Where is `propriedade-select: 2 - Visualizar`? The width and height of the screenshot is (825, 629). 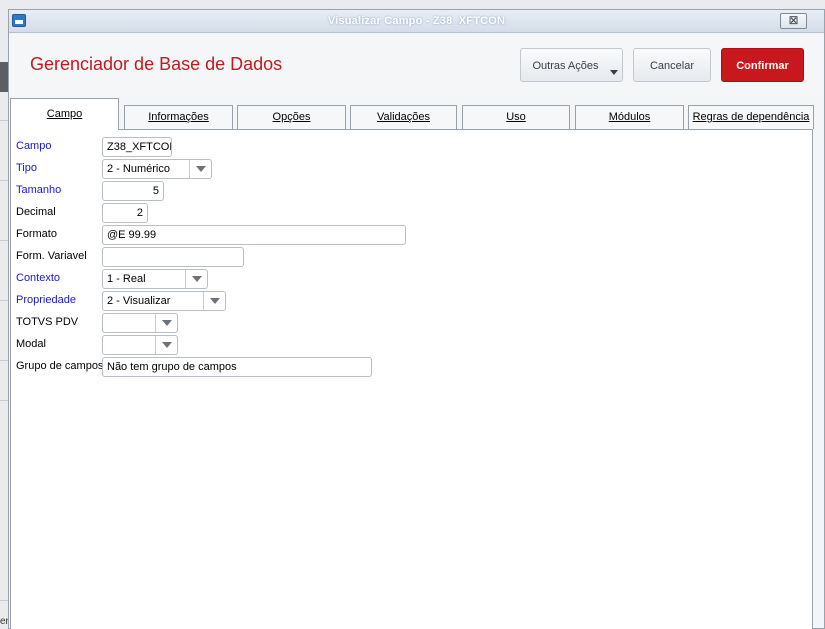
propriedade-select: 2 - Visualizar is located at coordinates (164, 301).